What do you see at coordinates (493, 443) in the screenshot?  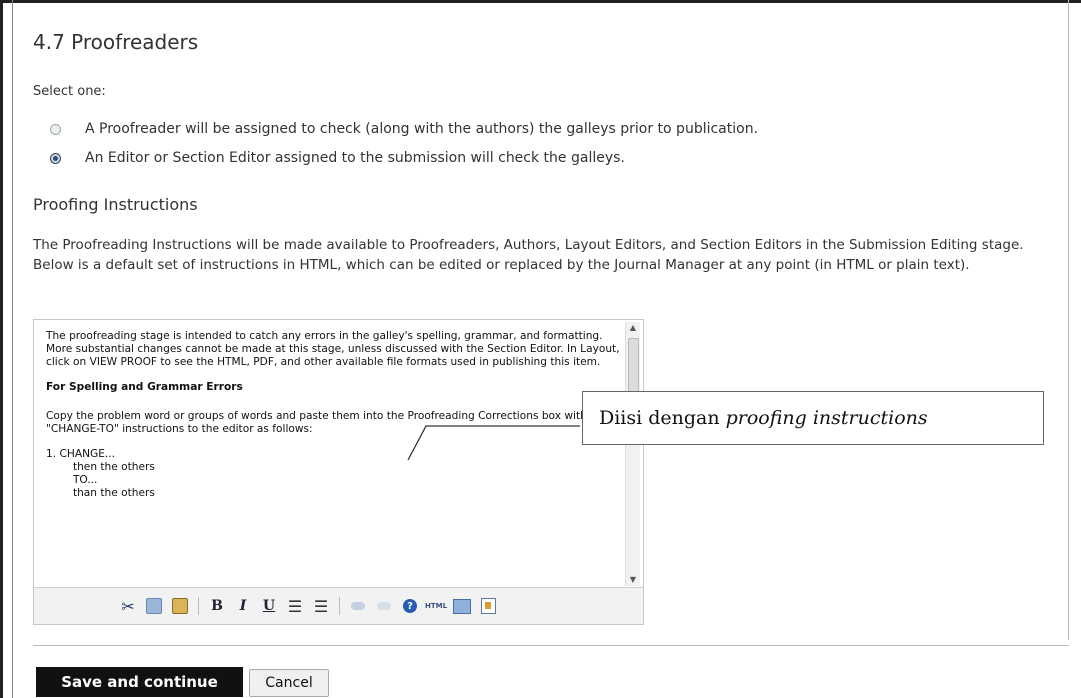 I see `callout-pointer-line` at bounding box center [493, 443].